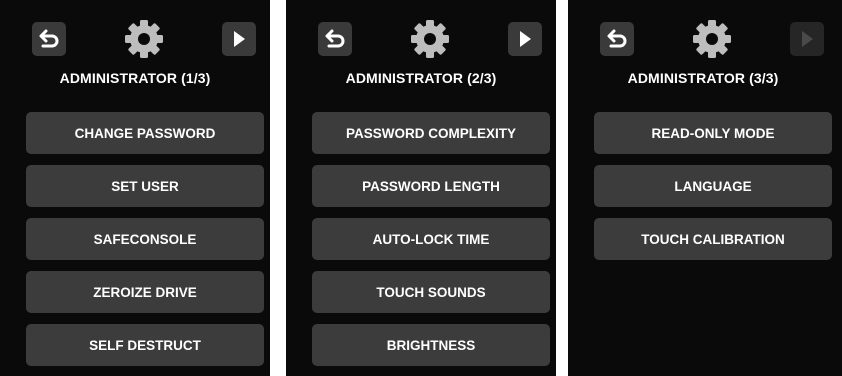 This screenshot has height=376, width=842. Describe the element at coordinates (431, 133) in the screenshot. I see `password-complexity-button: PASSWORD COMPLEXITY` at that location.